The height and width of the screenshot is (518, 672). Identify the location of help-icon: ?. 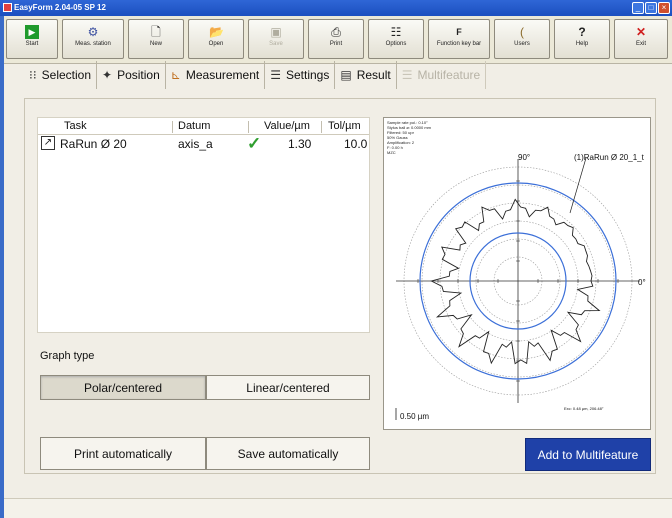
(582, 32).